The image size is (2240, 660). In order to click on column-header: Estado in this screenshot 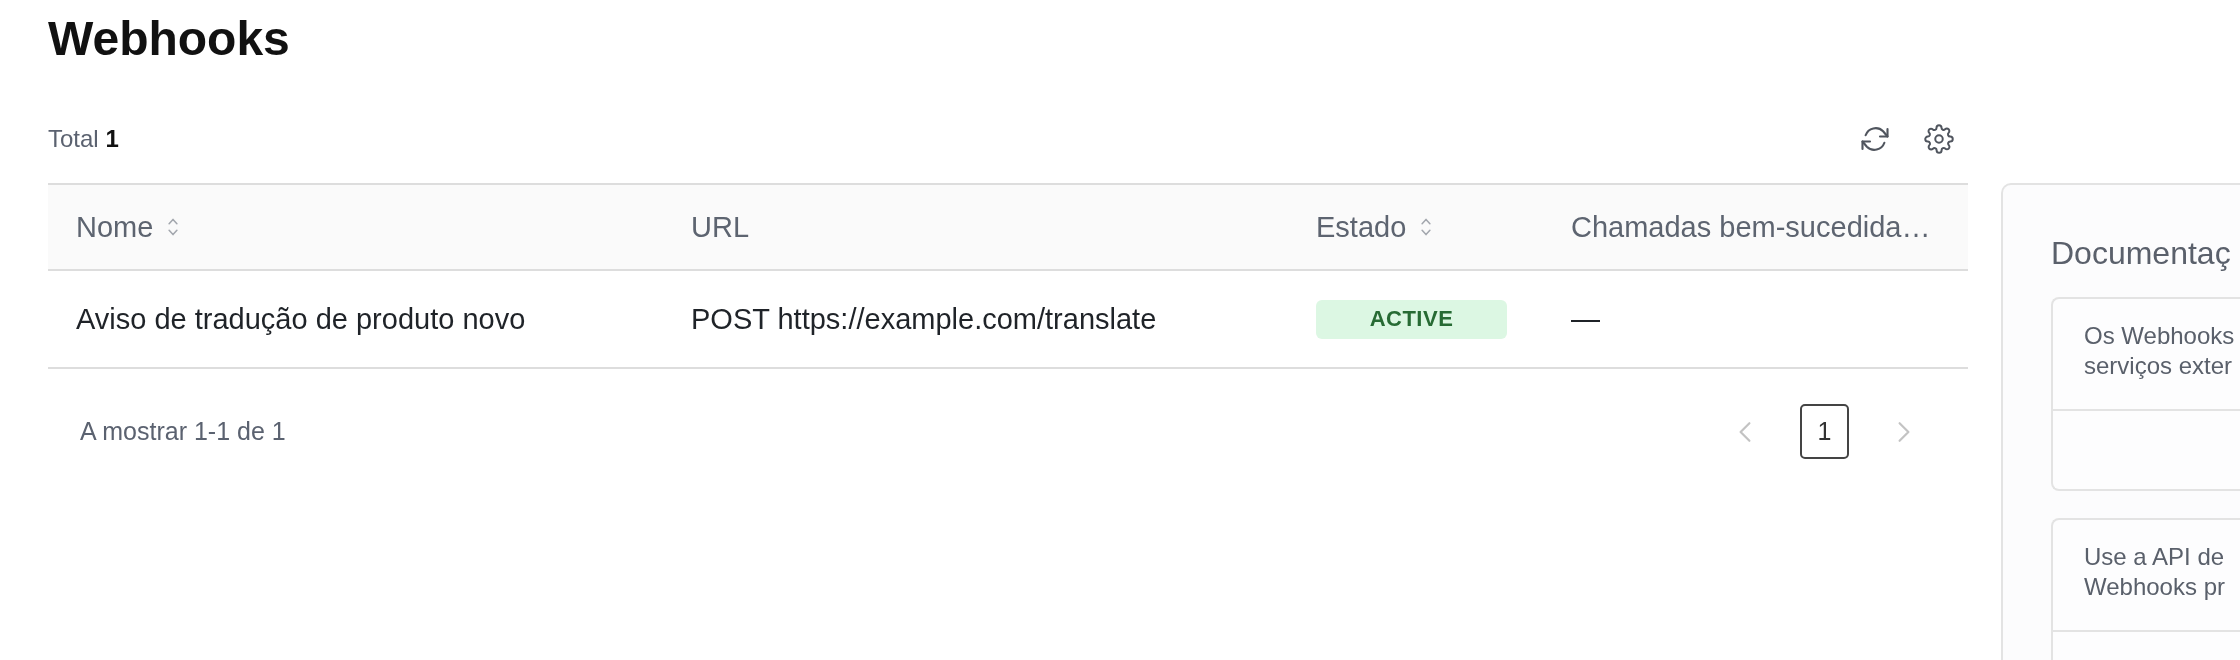, I will do `click(1374, 227)`.